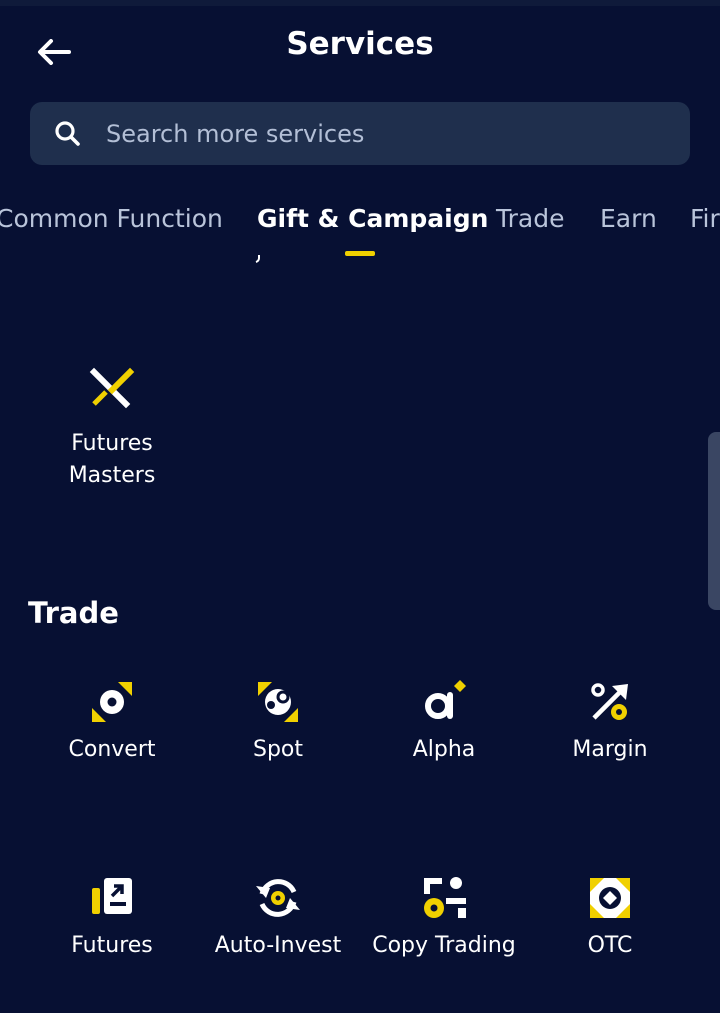 This screenshot has width=720, height=1013. What do you see at coordinates (445, 897) in the screenshot?
I see `copy-trading-icon` at bounding box center [445, 897].